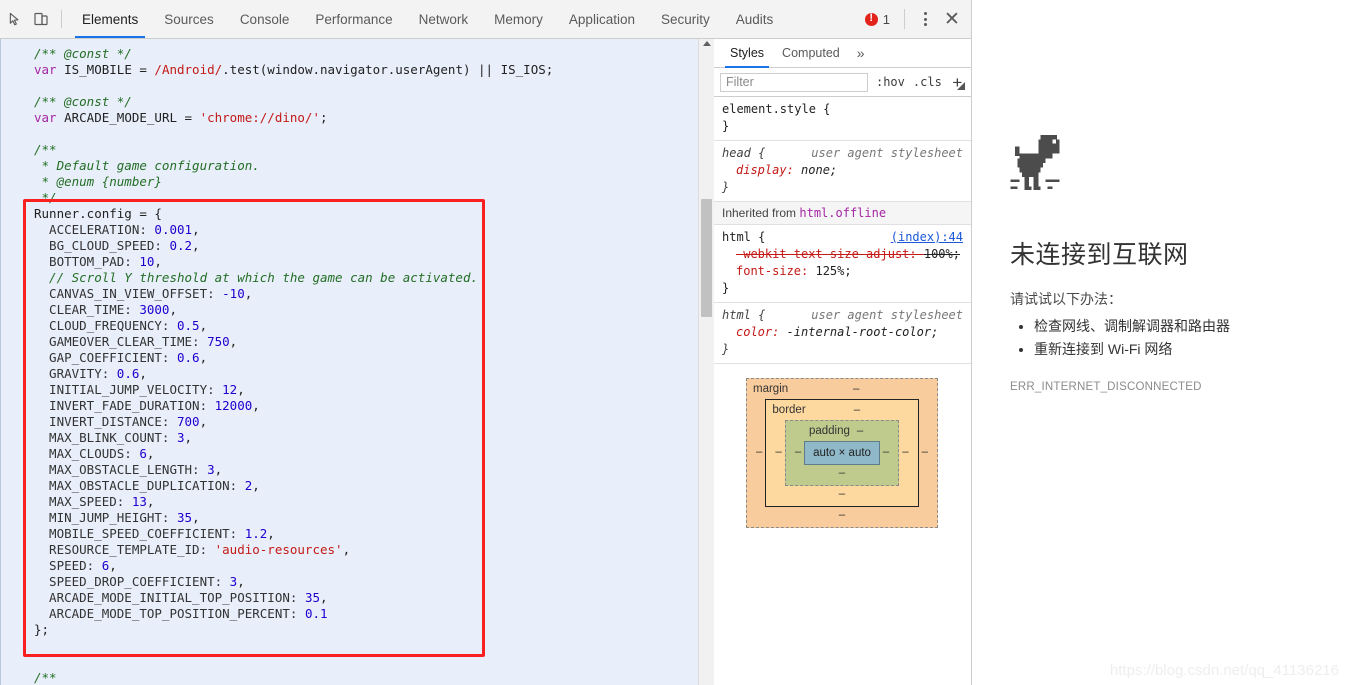 Image resolution: width=1345 pixels, height=685 pixels. What do you see at coordinates (109, 69) in the screenshot?
I see `code-token: IS_MOBILE =` at bounding box center [109, 69].